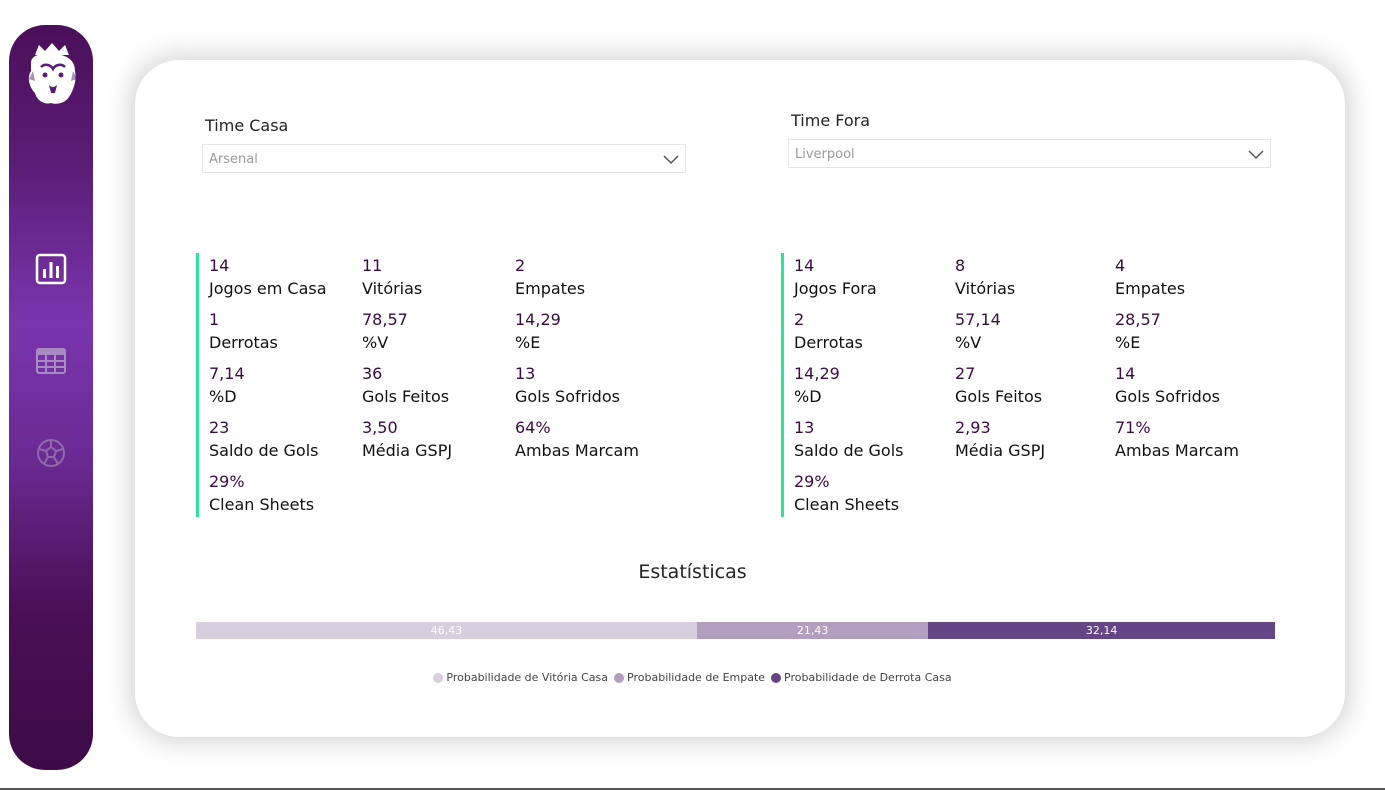 The height and width of the screenshot is (790, 1385). Describe the element at coordinates (1000, 439) in the screenshot. I see `away-stat: 2,93 Média GSPJ` at that location.